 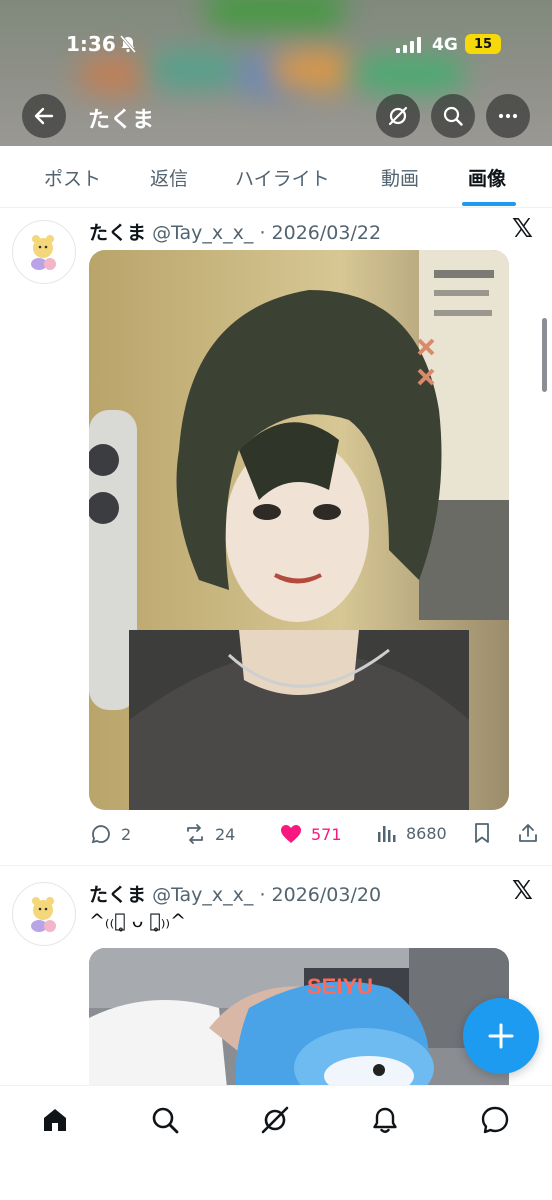 I want to click on store-sign-text: SEIYU, so click(x=340, y=986).